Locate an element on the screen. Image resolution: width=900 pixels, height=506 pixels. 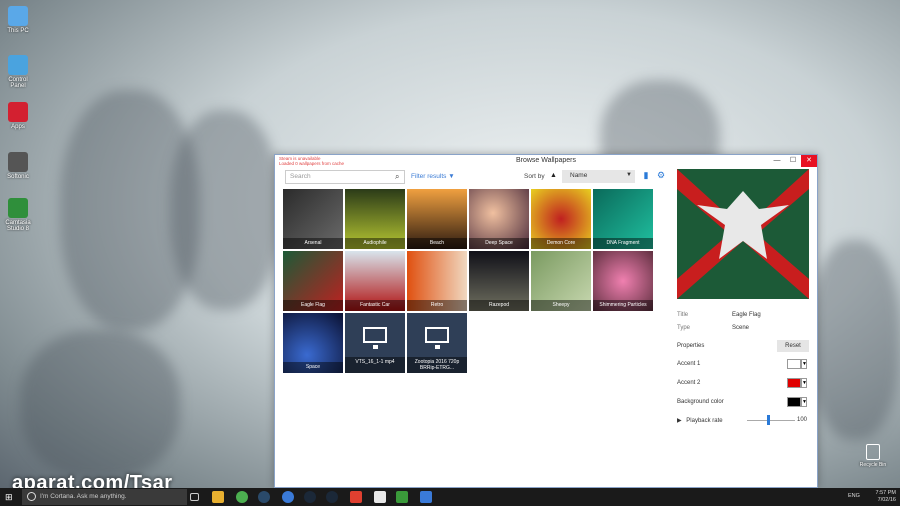
cortana-icon is located at coordinates (31, 496).